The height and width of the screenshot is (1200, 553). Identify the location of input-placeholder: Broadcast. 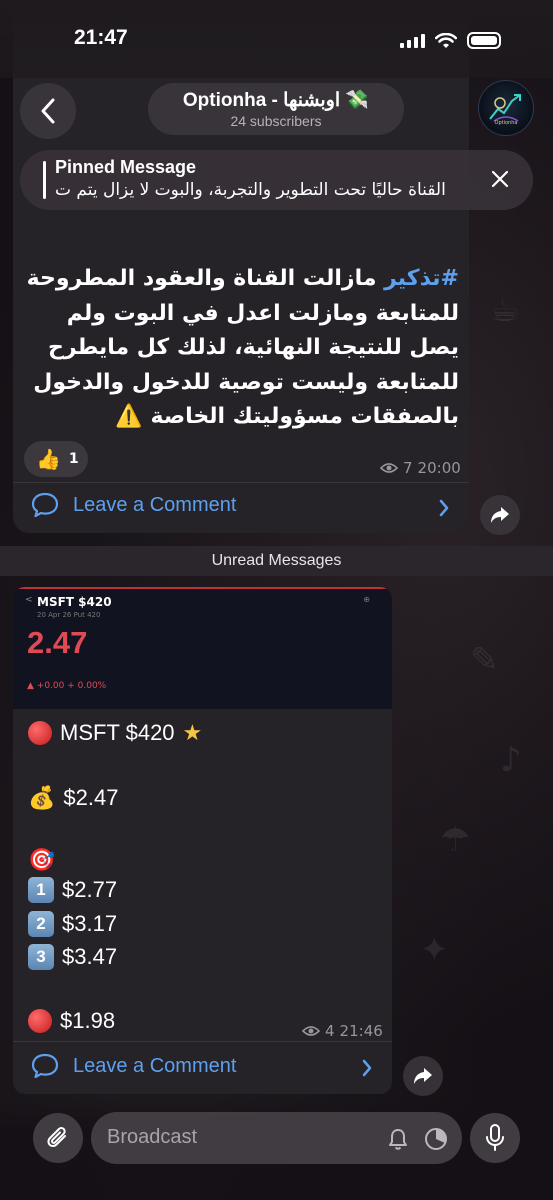
(152, 1137).